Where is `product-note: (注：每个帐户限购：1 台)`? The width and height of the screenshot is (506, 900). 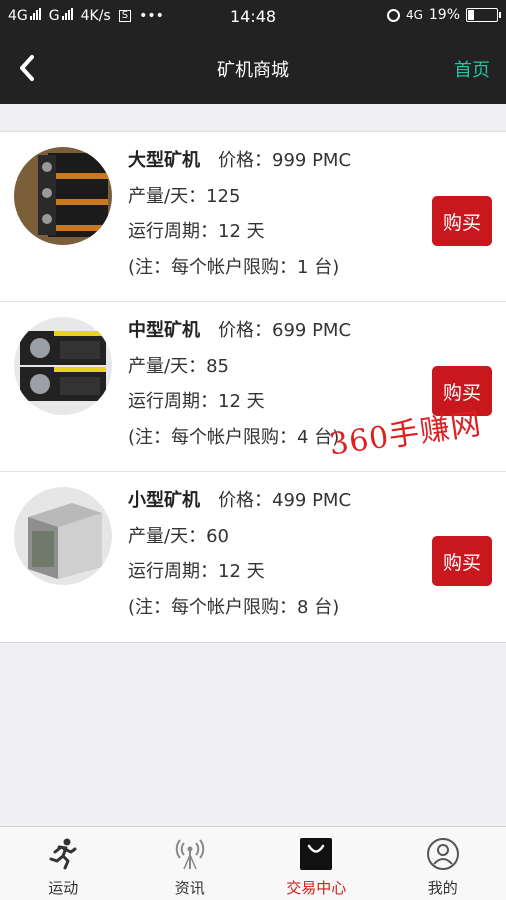
product-note: (注：每个帐户限购：1 台) is located at coordinates (234, 267).